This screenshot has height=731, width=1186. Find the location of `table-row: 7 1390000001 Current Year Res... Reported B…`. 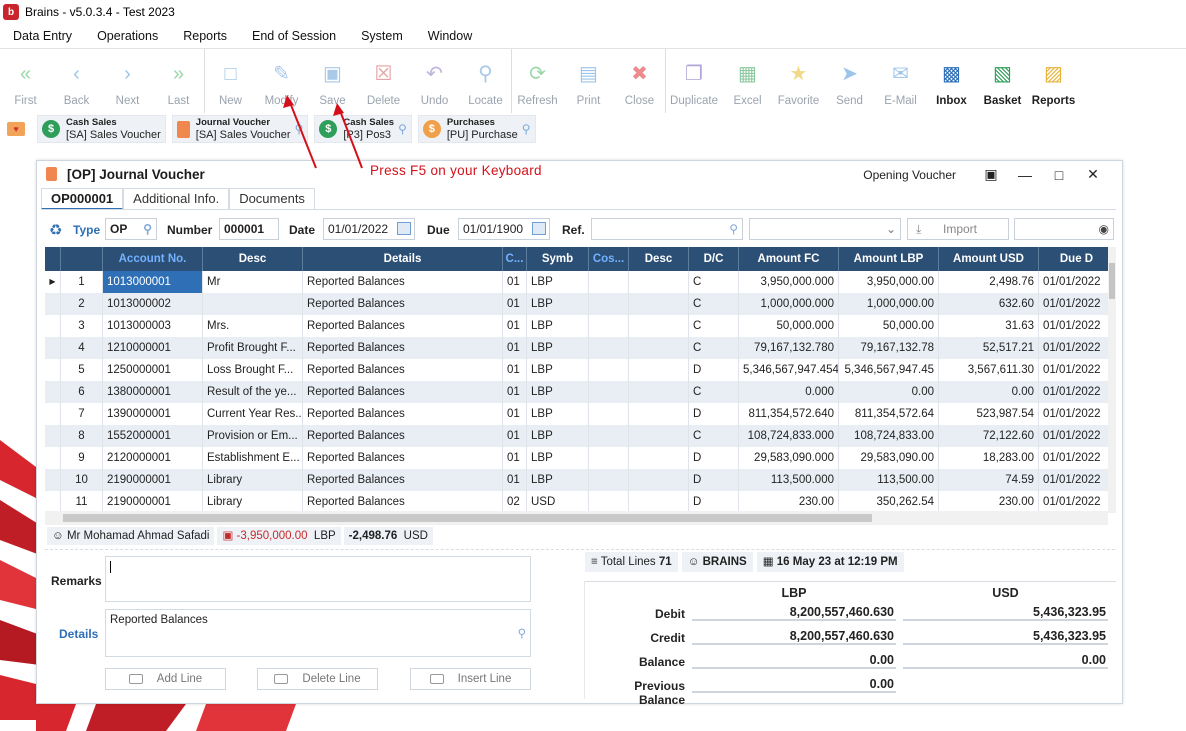

table-row: 7 1390000001 Current Year Res... Reported B… is located at coordinates (580, 414).